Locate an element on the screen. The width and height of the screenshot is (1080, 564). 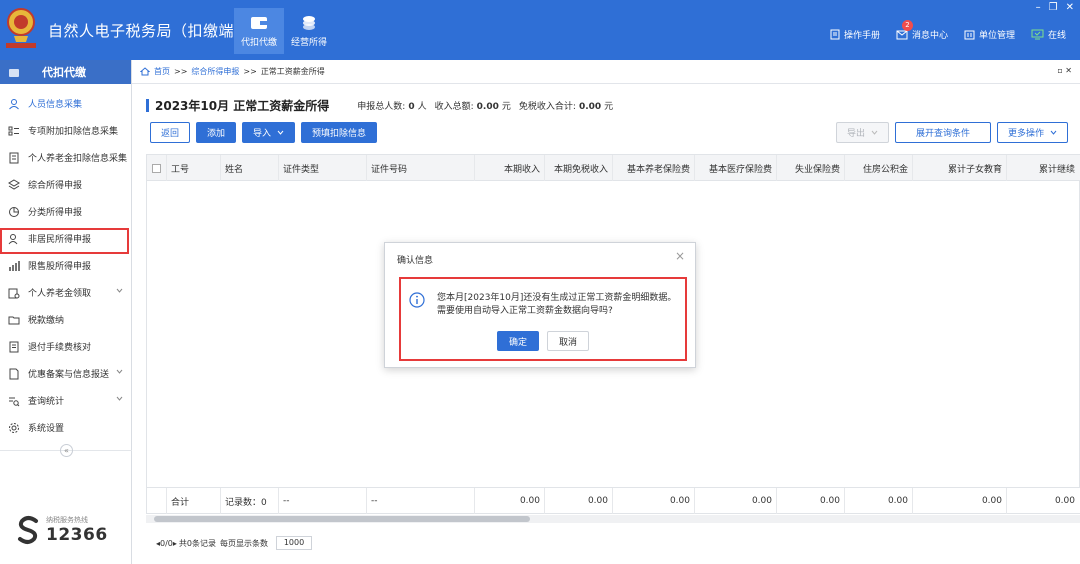
tab-window-controls: ▫ ✕ is located at coordinates (1064, 70).